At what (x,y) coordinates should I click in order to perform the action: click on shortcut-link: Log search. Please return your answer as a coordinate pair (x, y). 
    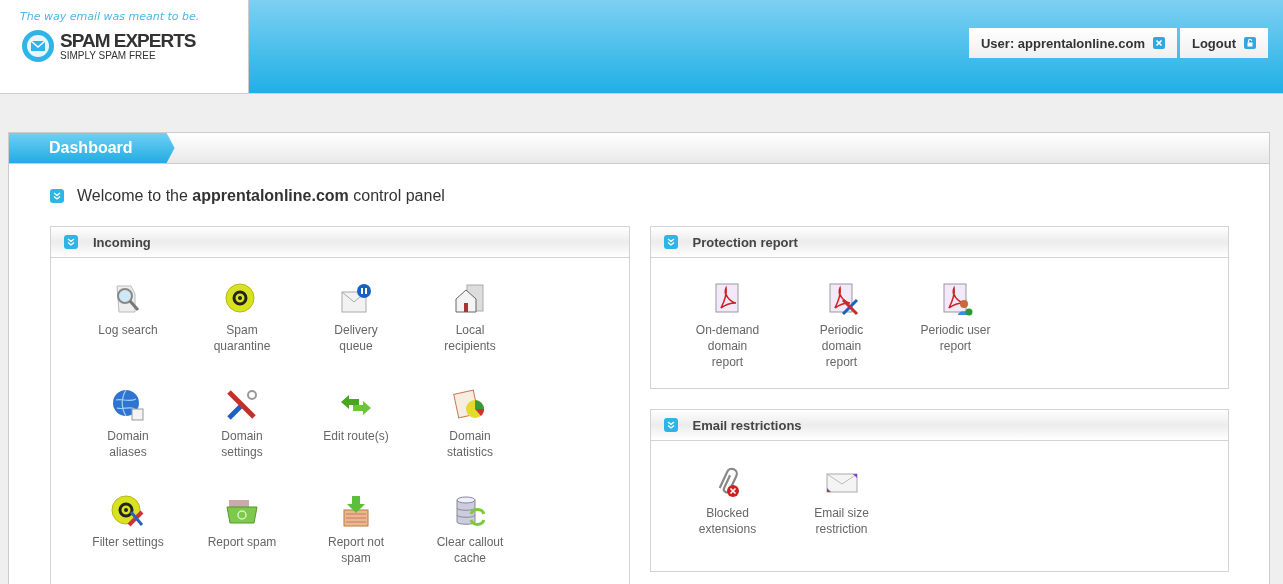
    Looking at the image, I should click on (128, 330).